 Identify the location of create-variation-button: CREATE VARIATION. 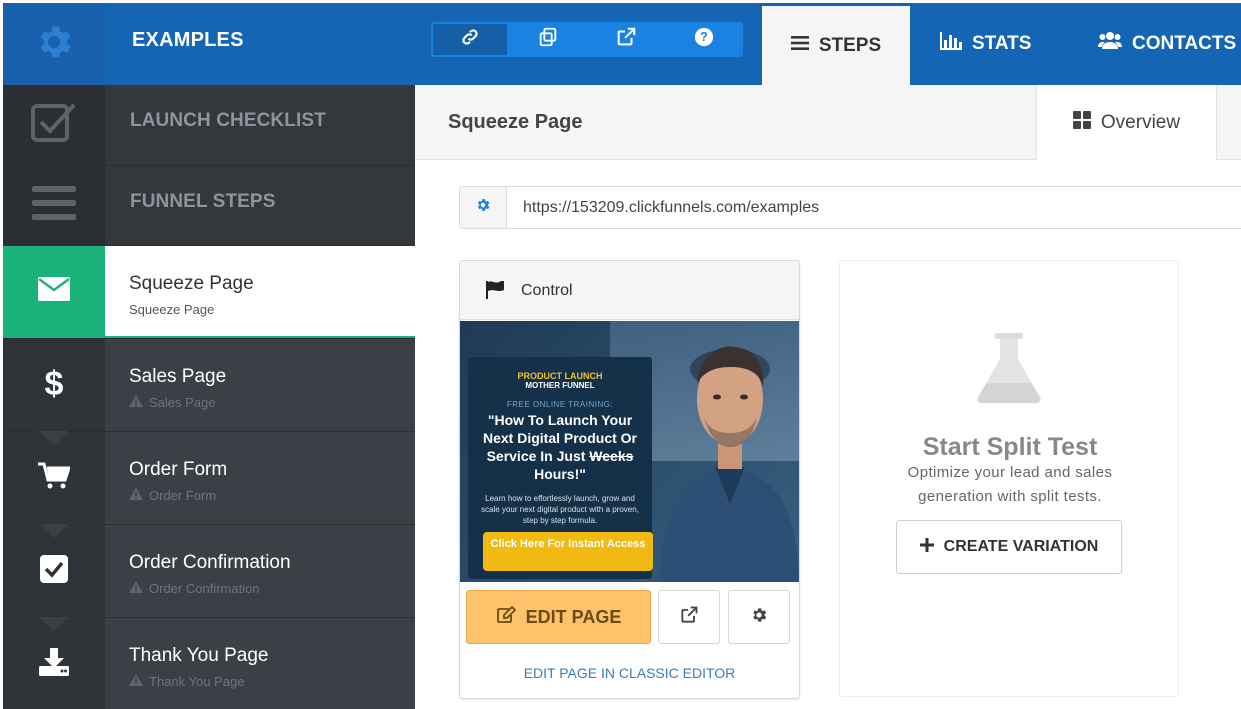
(1009, 547).